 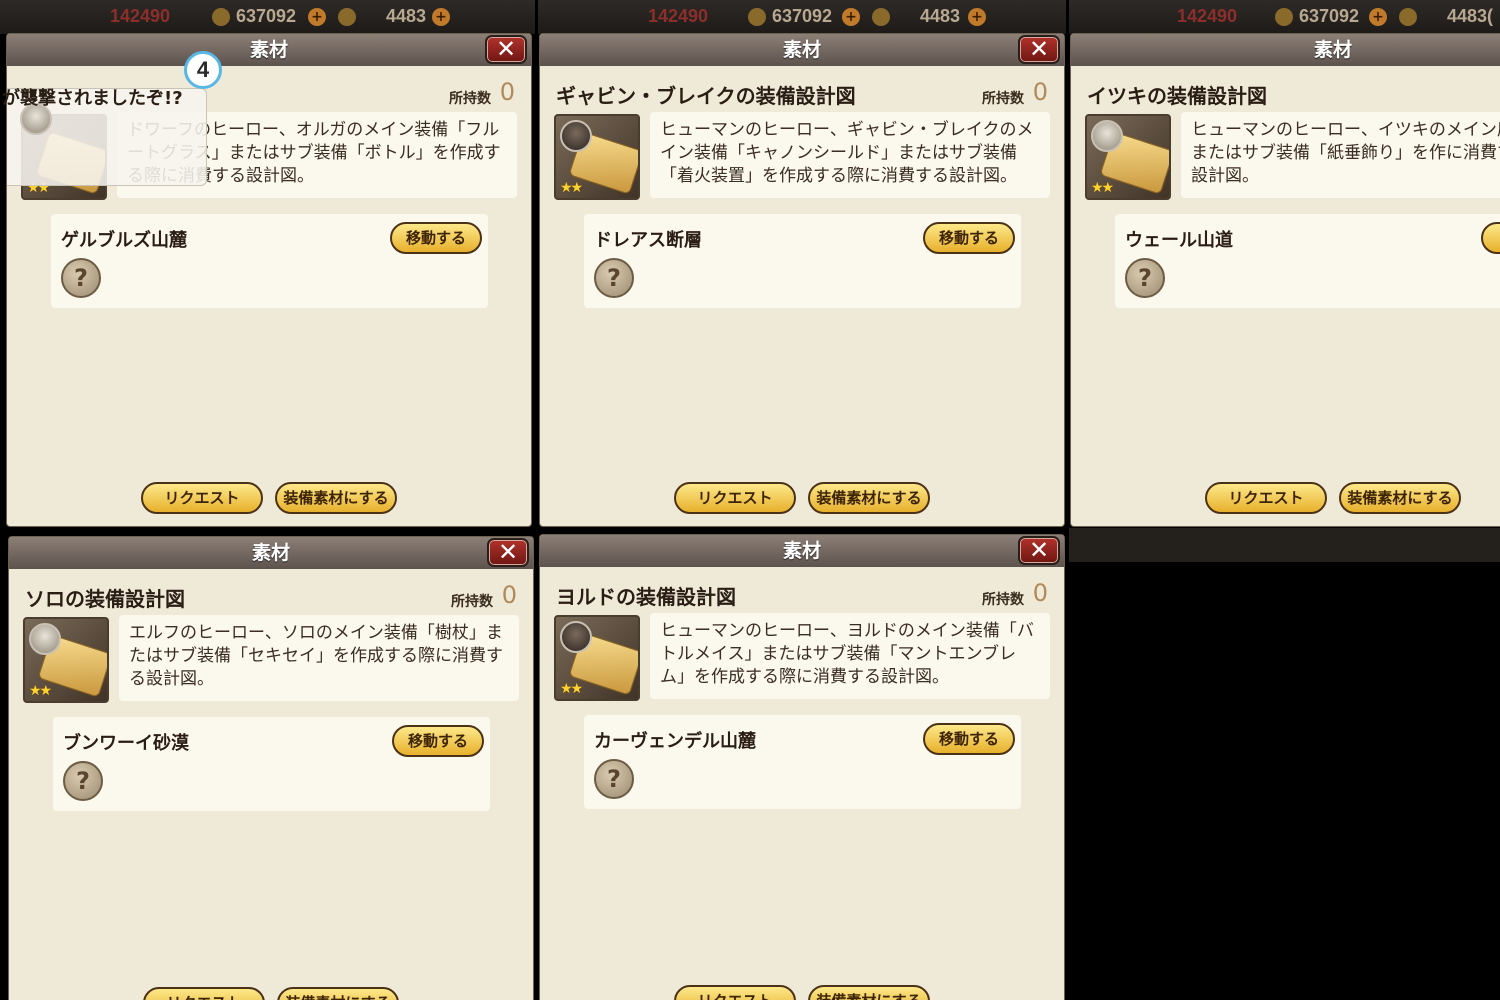 What do you see at coordinates (105, 599) in the screenshot?
I see `item-name: ソロの装備設計図` at bounding box center [105, 599].